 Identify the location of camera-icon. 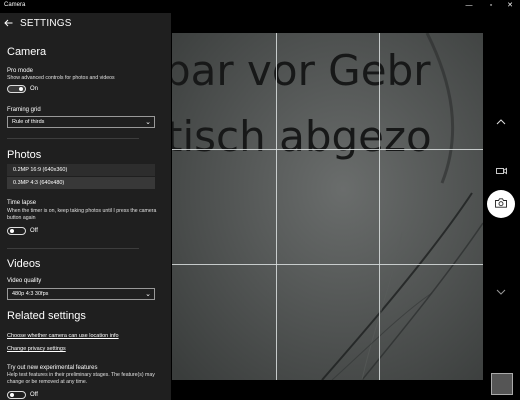
(501, 204).